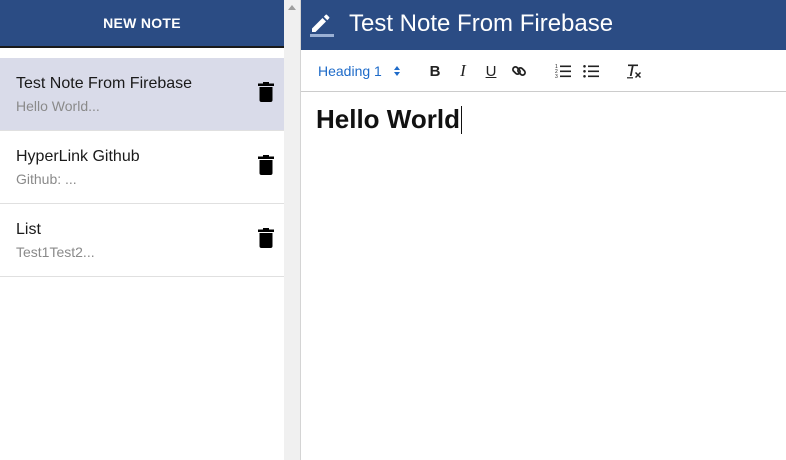  I want to click on pencil-icon, so click(322, 25).